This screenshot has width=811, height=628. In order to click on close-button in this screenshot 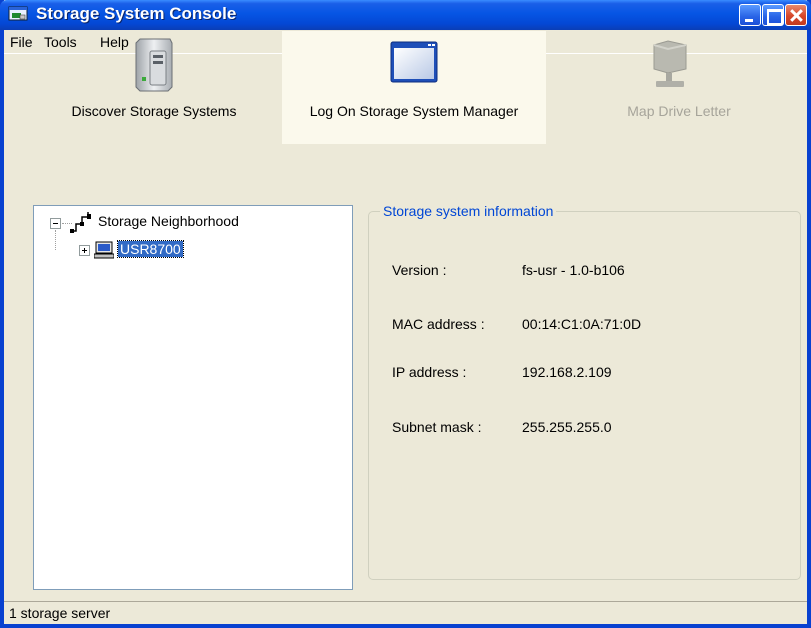, I will do `click(796, 15)`.